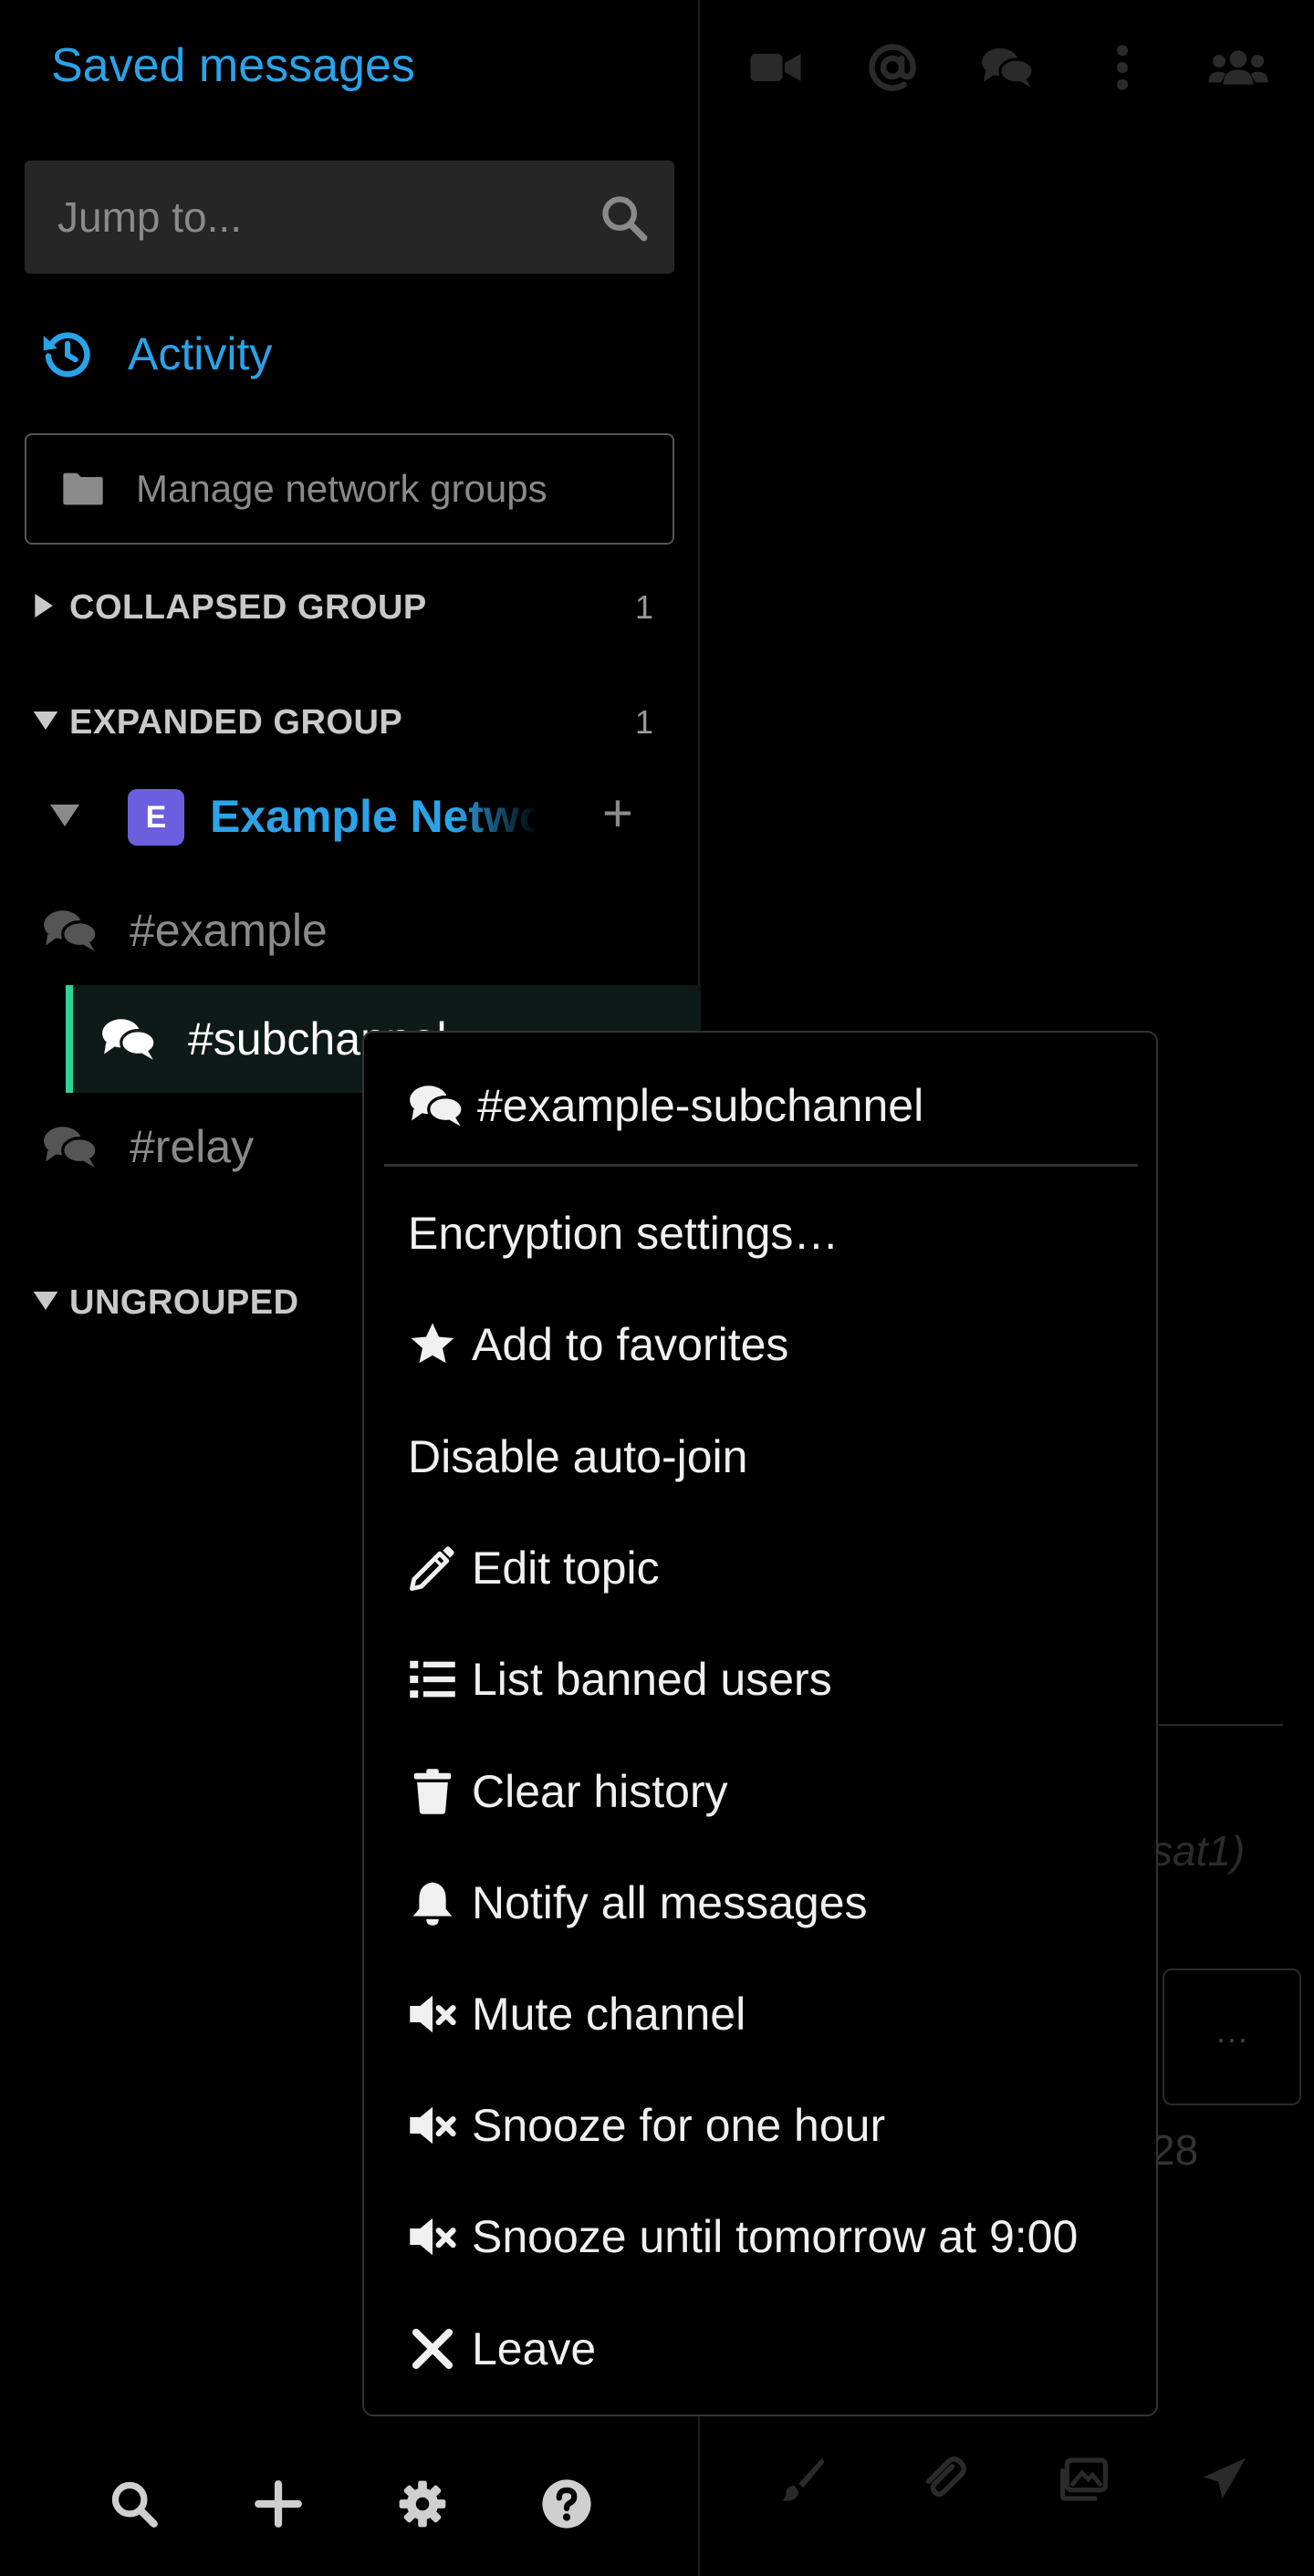 Image resolution: width=1314 pixels, height=2576 pixels. What do you see at coordinates (432, 1792) in the screenshot?
I see `trash-icon` at bounding box center [432, 1792].